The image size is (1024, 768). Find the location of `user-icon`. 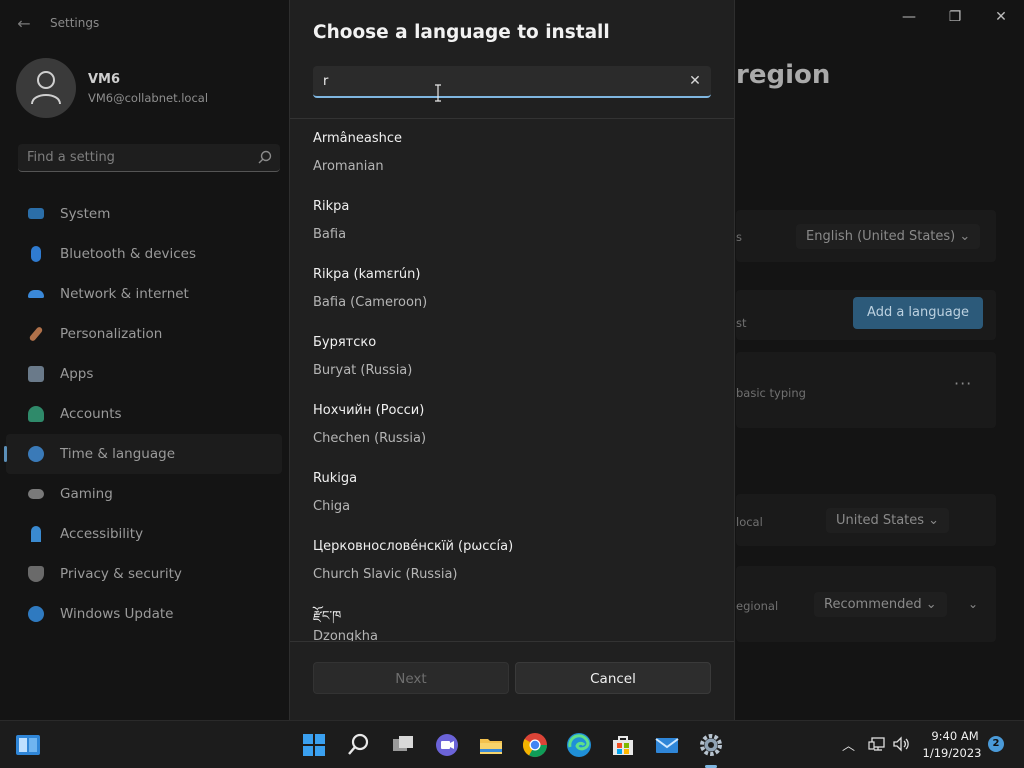

user-icon is located at coordinates (46, 88).